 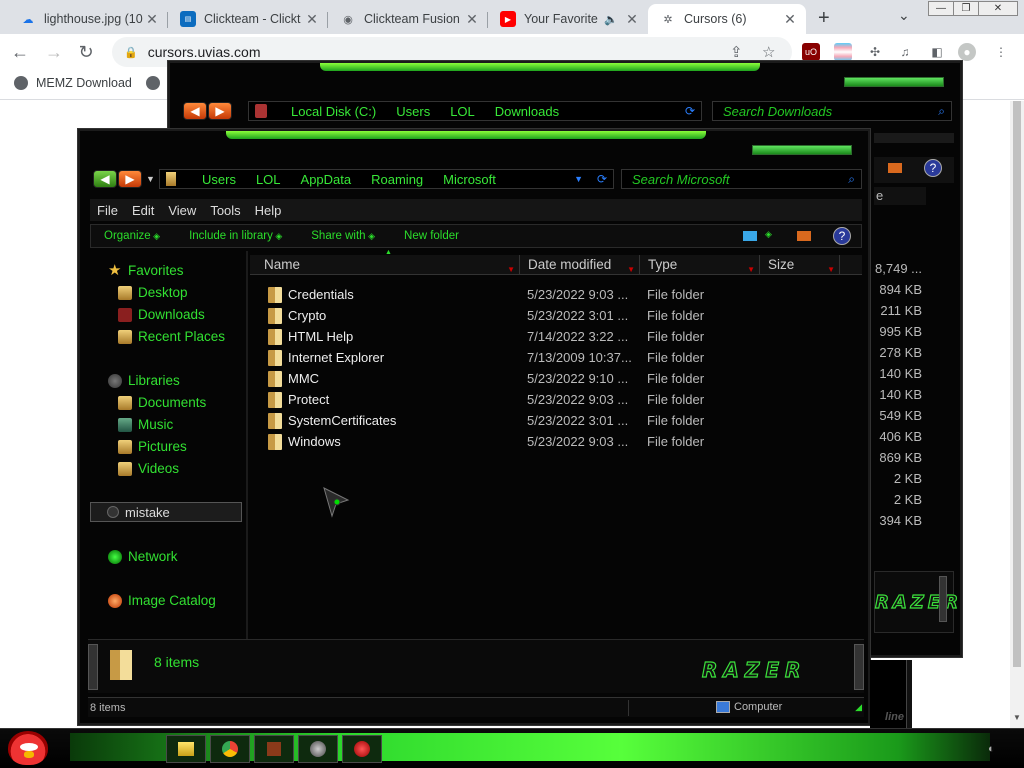 I want to click on tab-cursors: ✲ Cursors (6) ✕, so click(x=727, y=19).